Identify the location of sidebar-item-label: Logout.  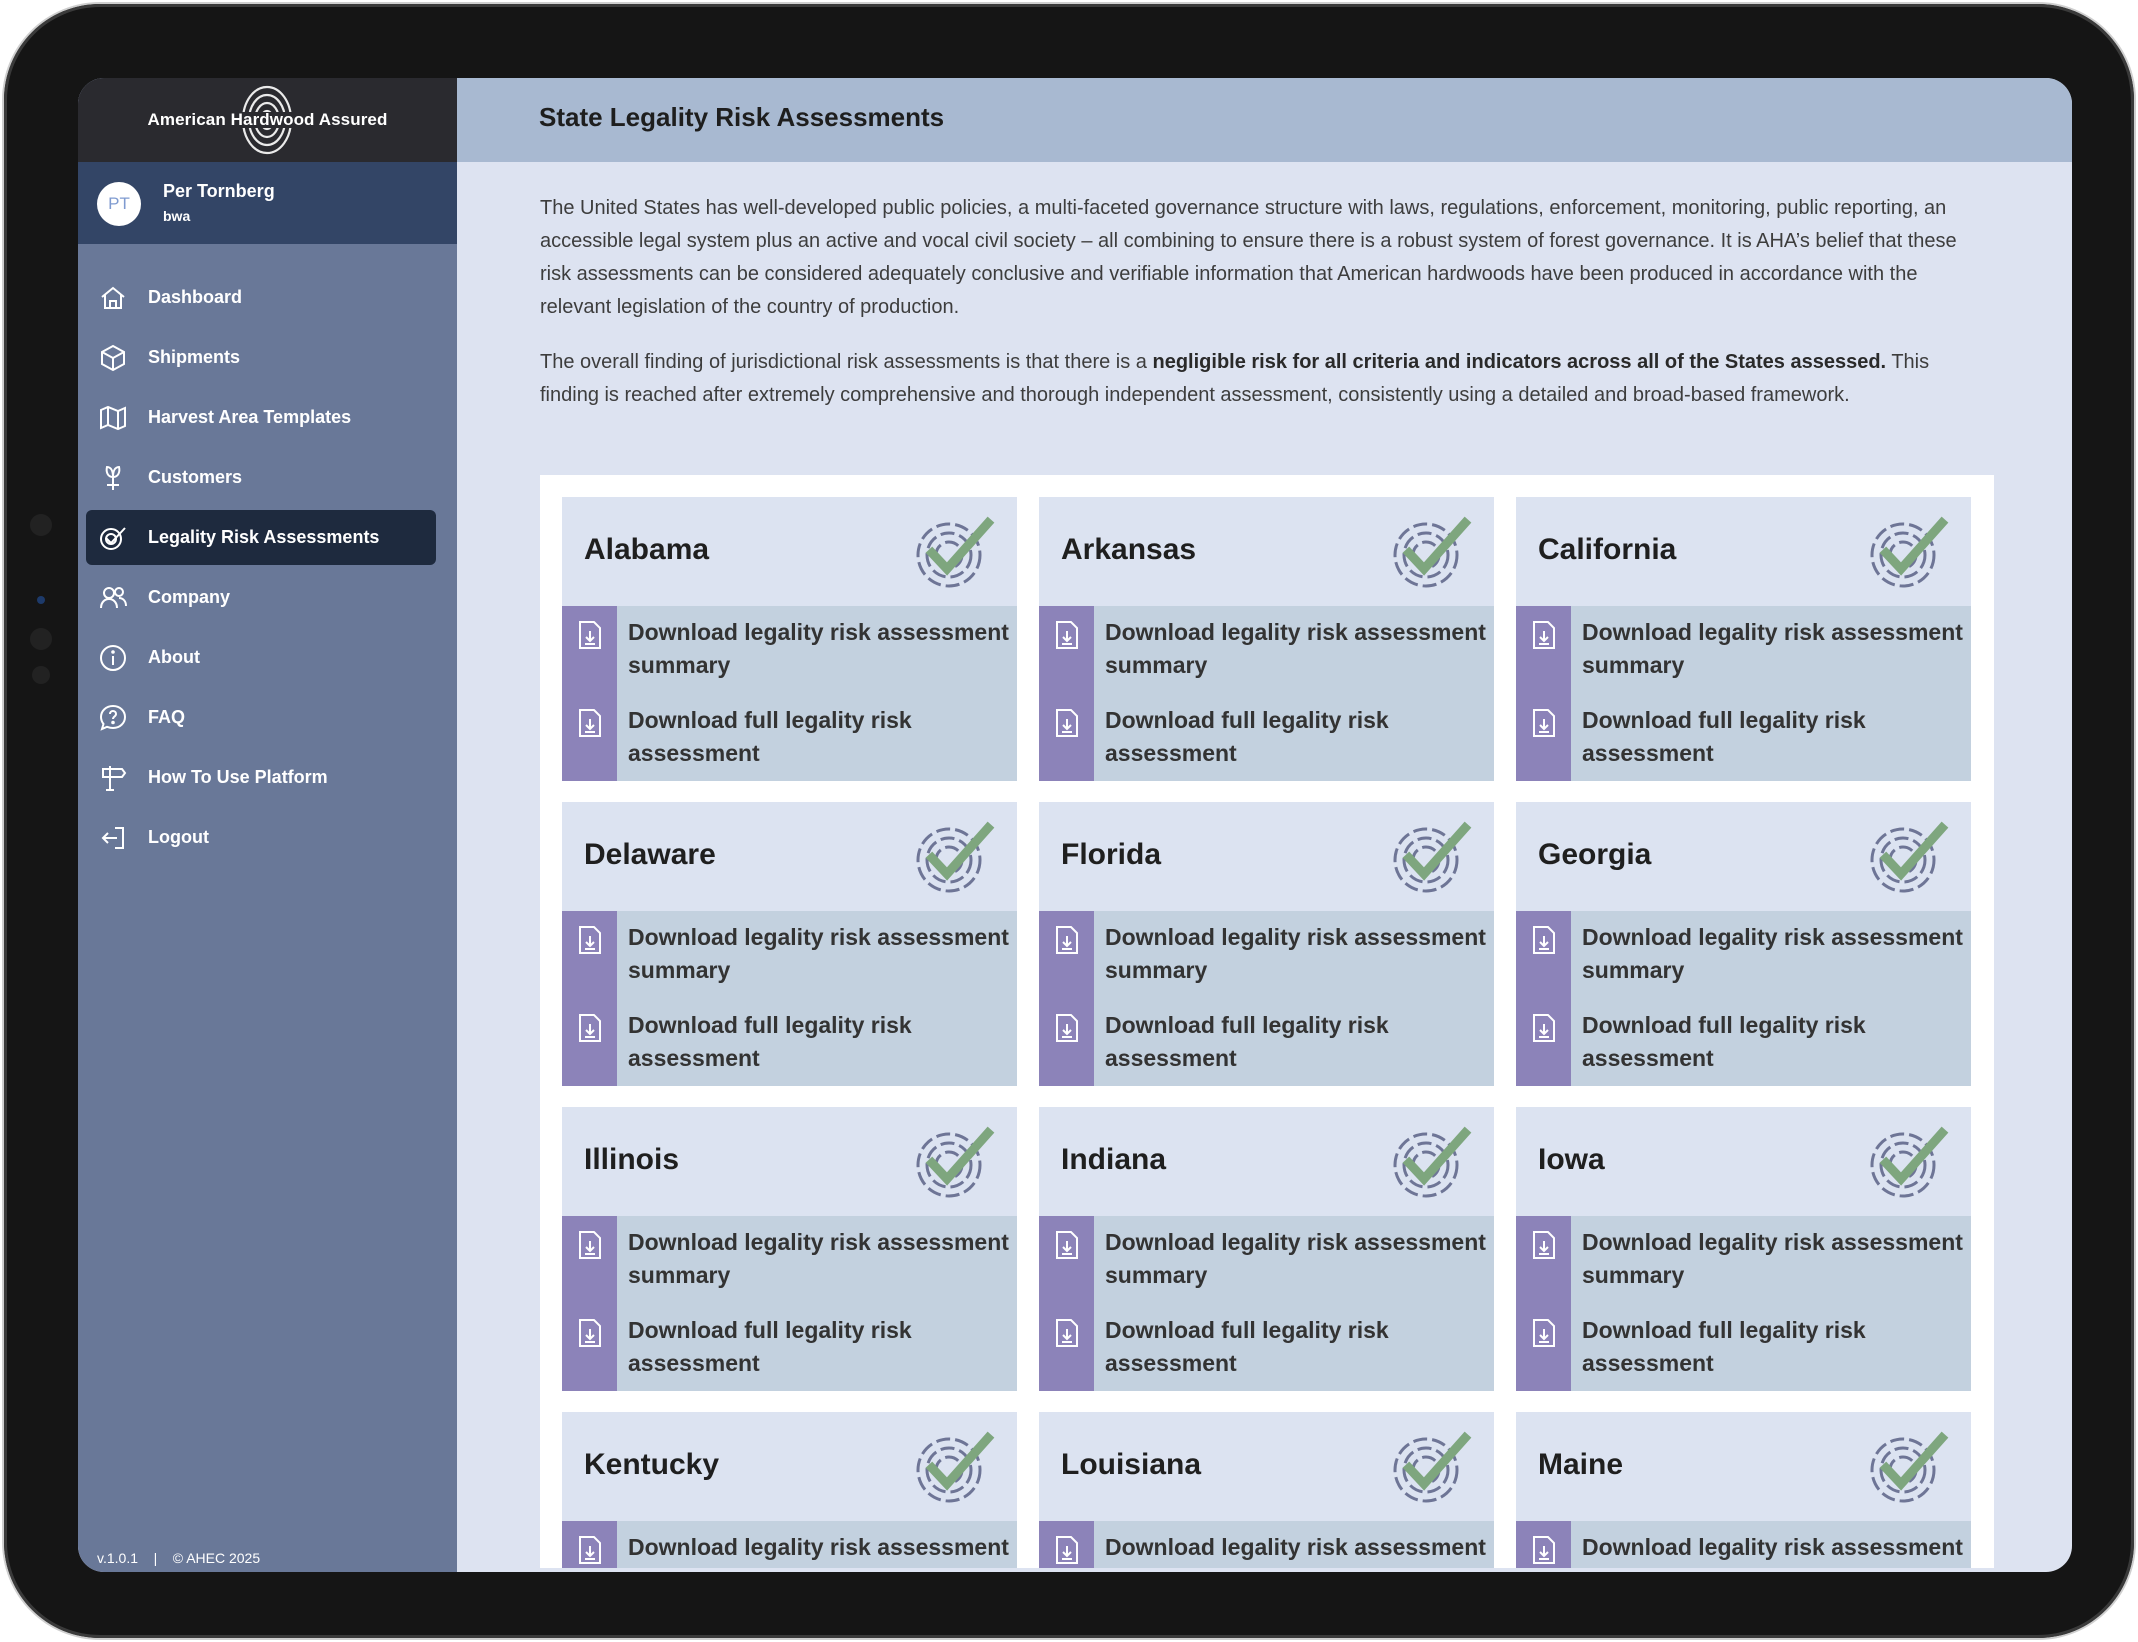
(178, 837).